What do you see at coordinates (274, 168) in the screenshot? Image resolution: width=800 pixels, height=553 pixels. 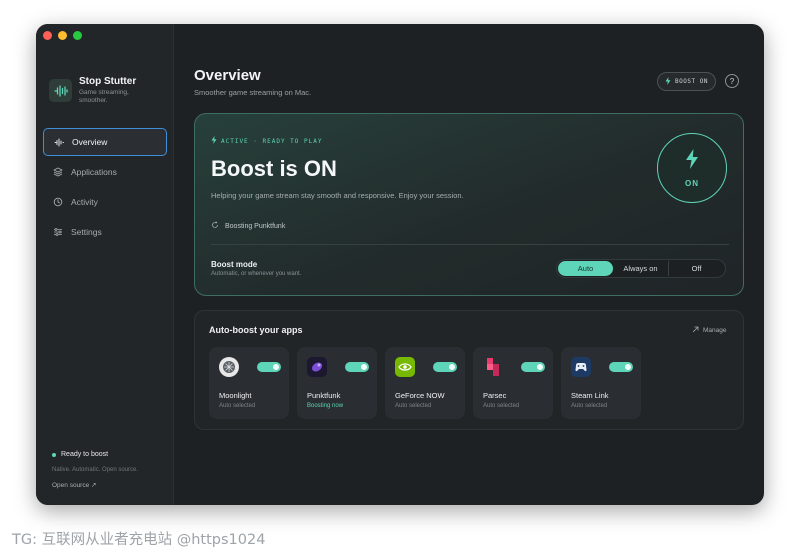 I see `boost-title: Boost is ON` at bounding box center [274, 168].